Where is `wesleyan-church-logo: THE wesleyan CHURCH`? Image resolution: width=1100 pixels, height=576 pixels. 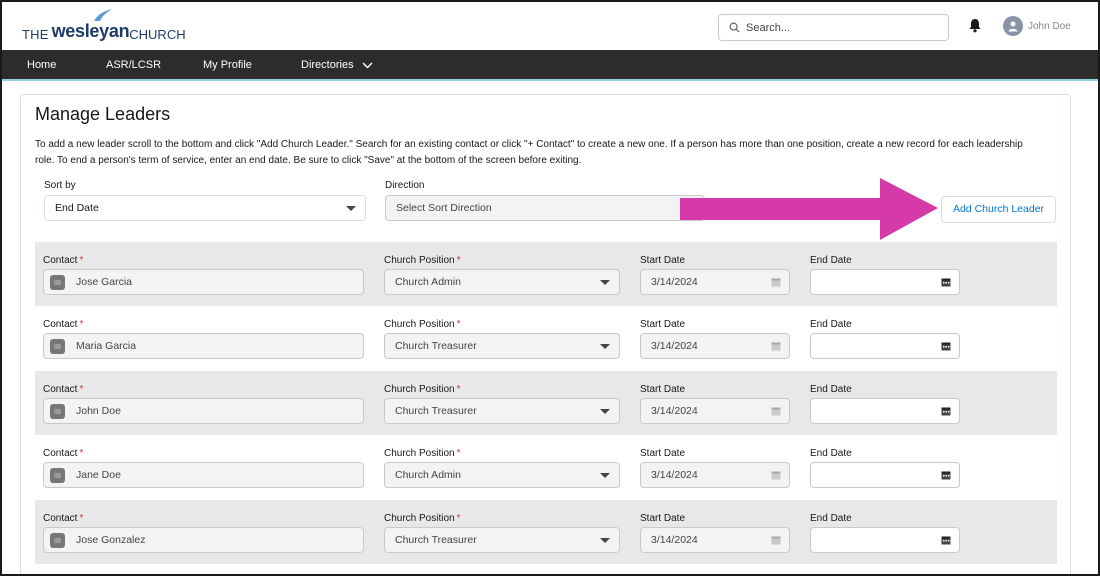
wesleyan-church-logo: THE wesleyan CHURCH is located at coordinates (104, 25).